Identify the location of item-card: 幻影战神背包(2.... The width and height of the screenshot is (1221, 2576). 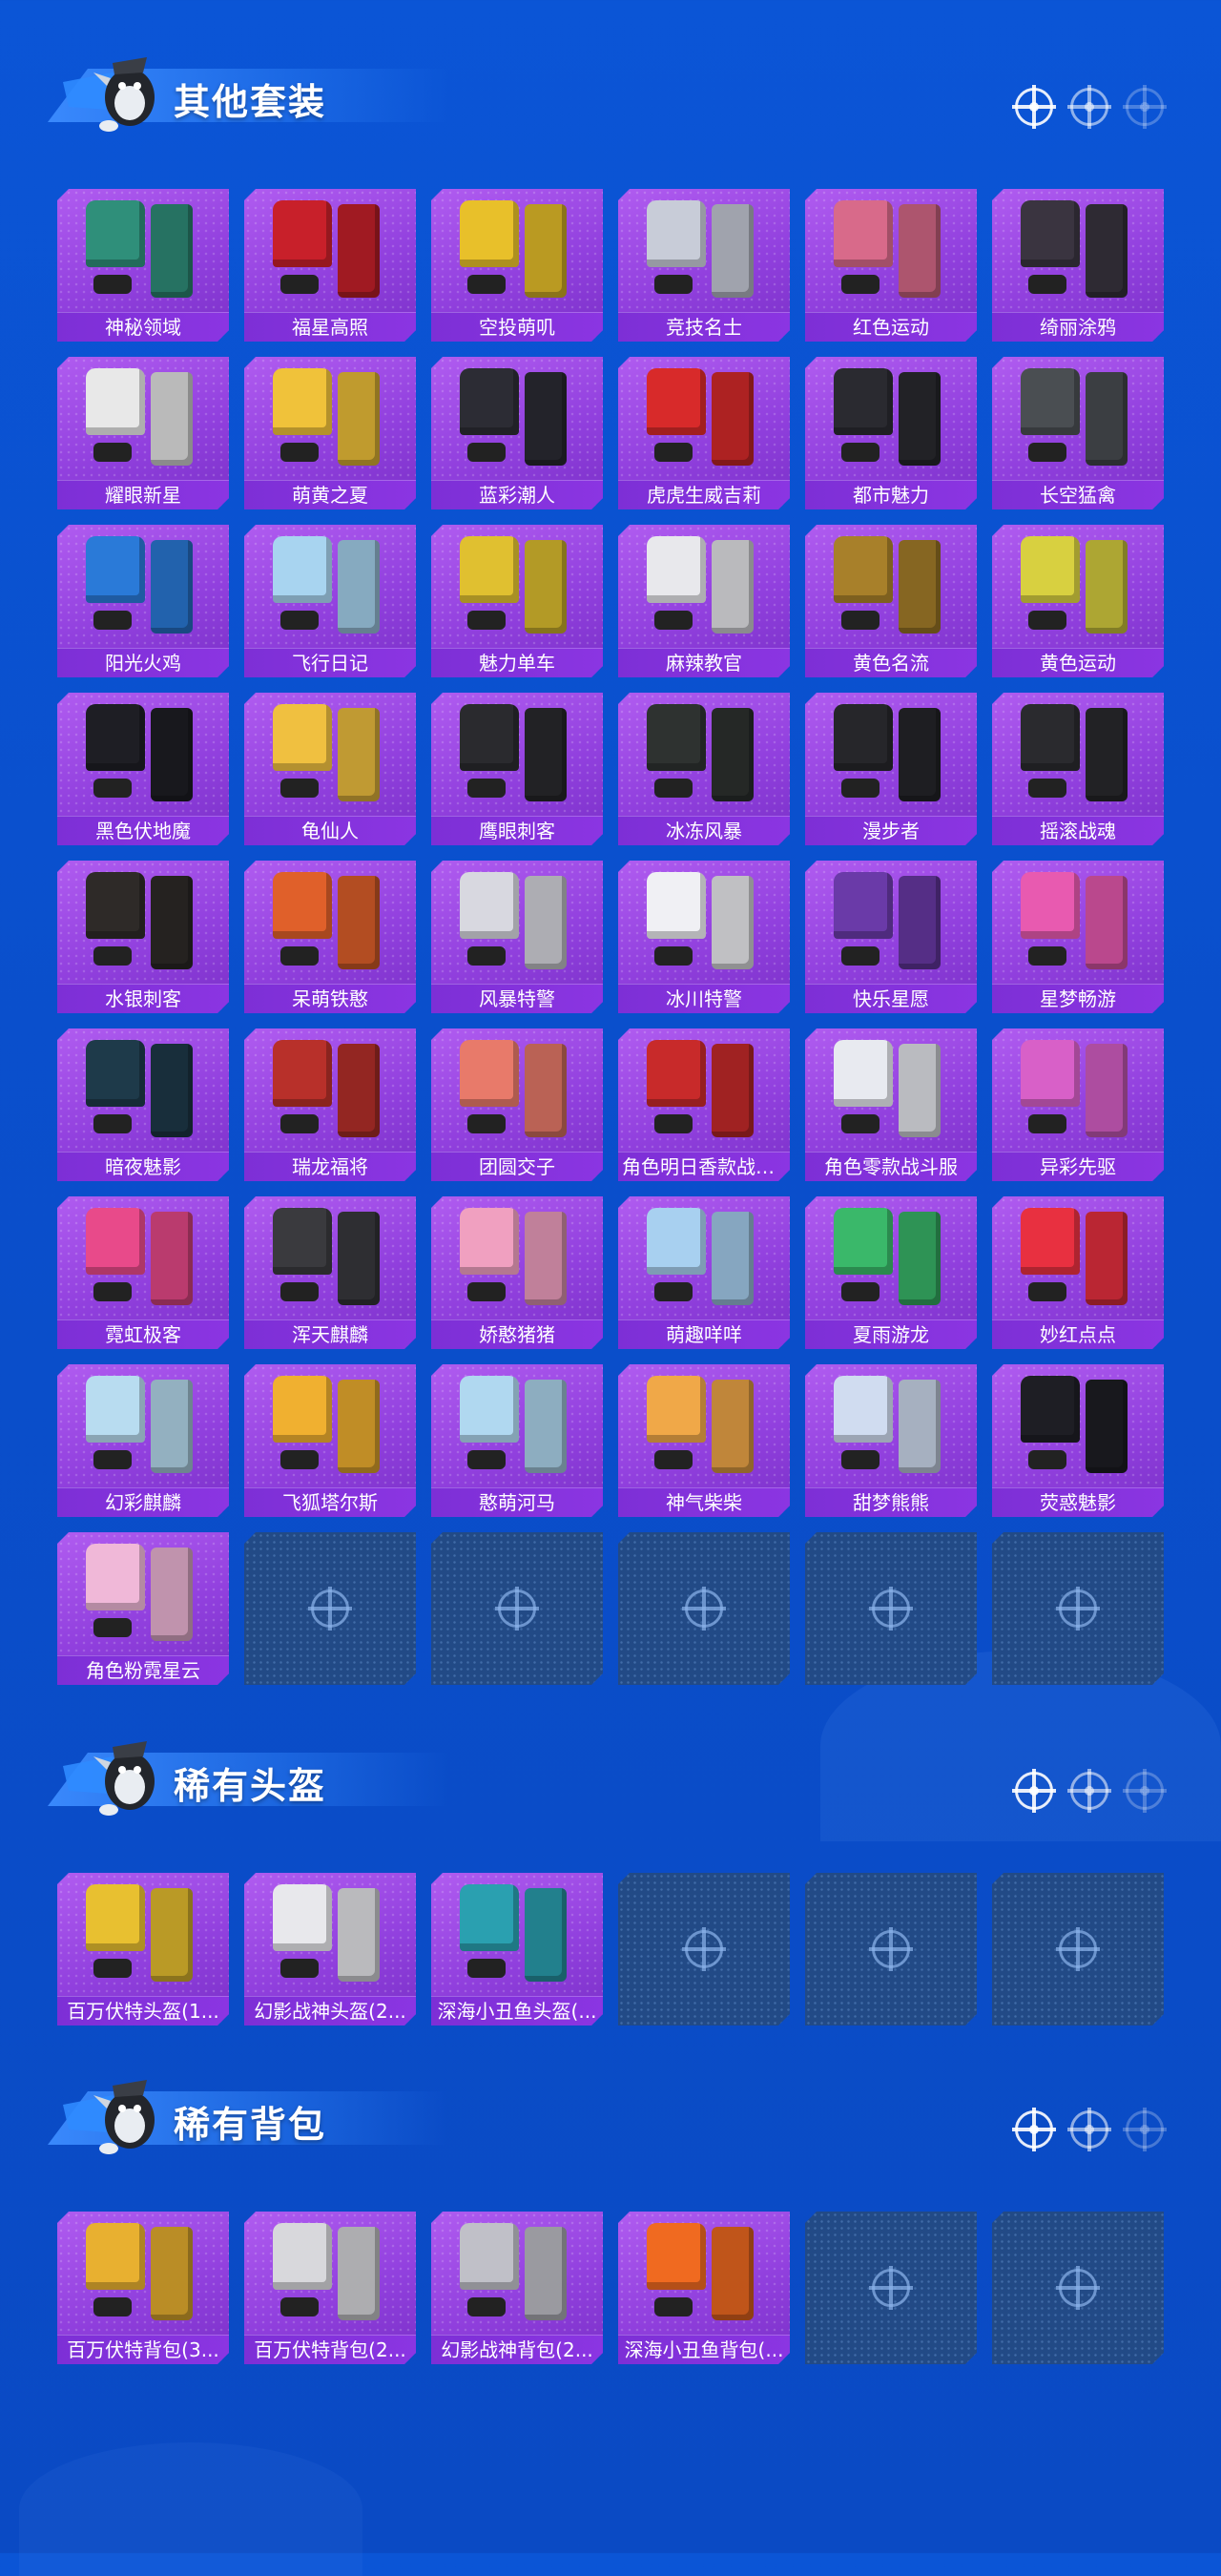
(517, 2288).